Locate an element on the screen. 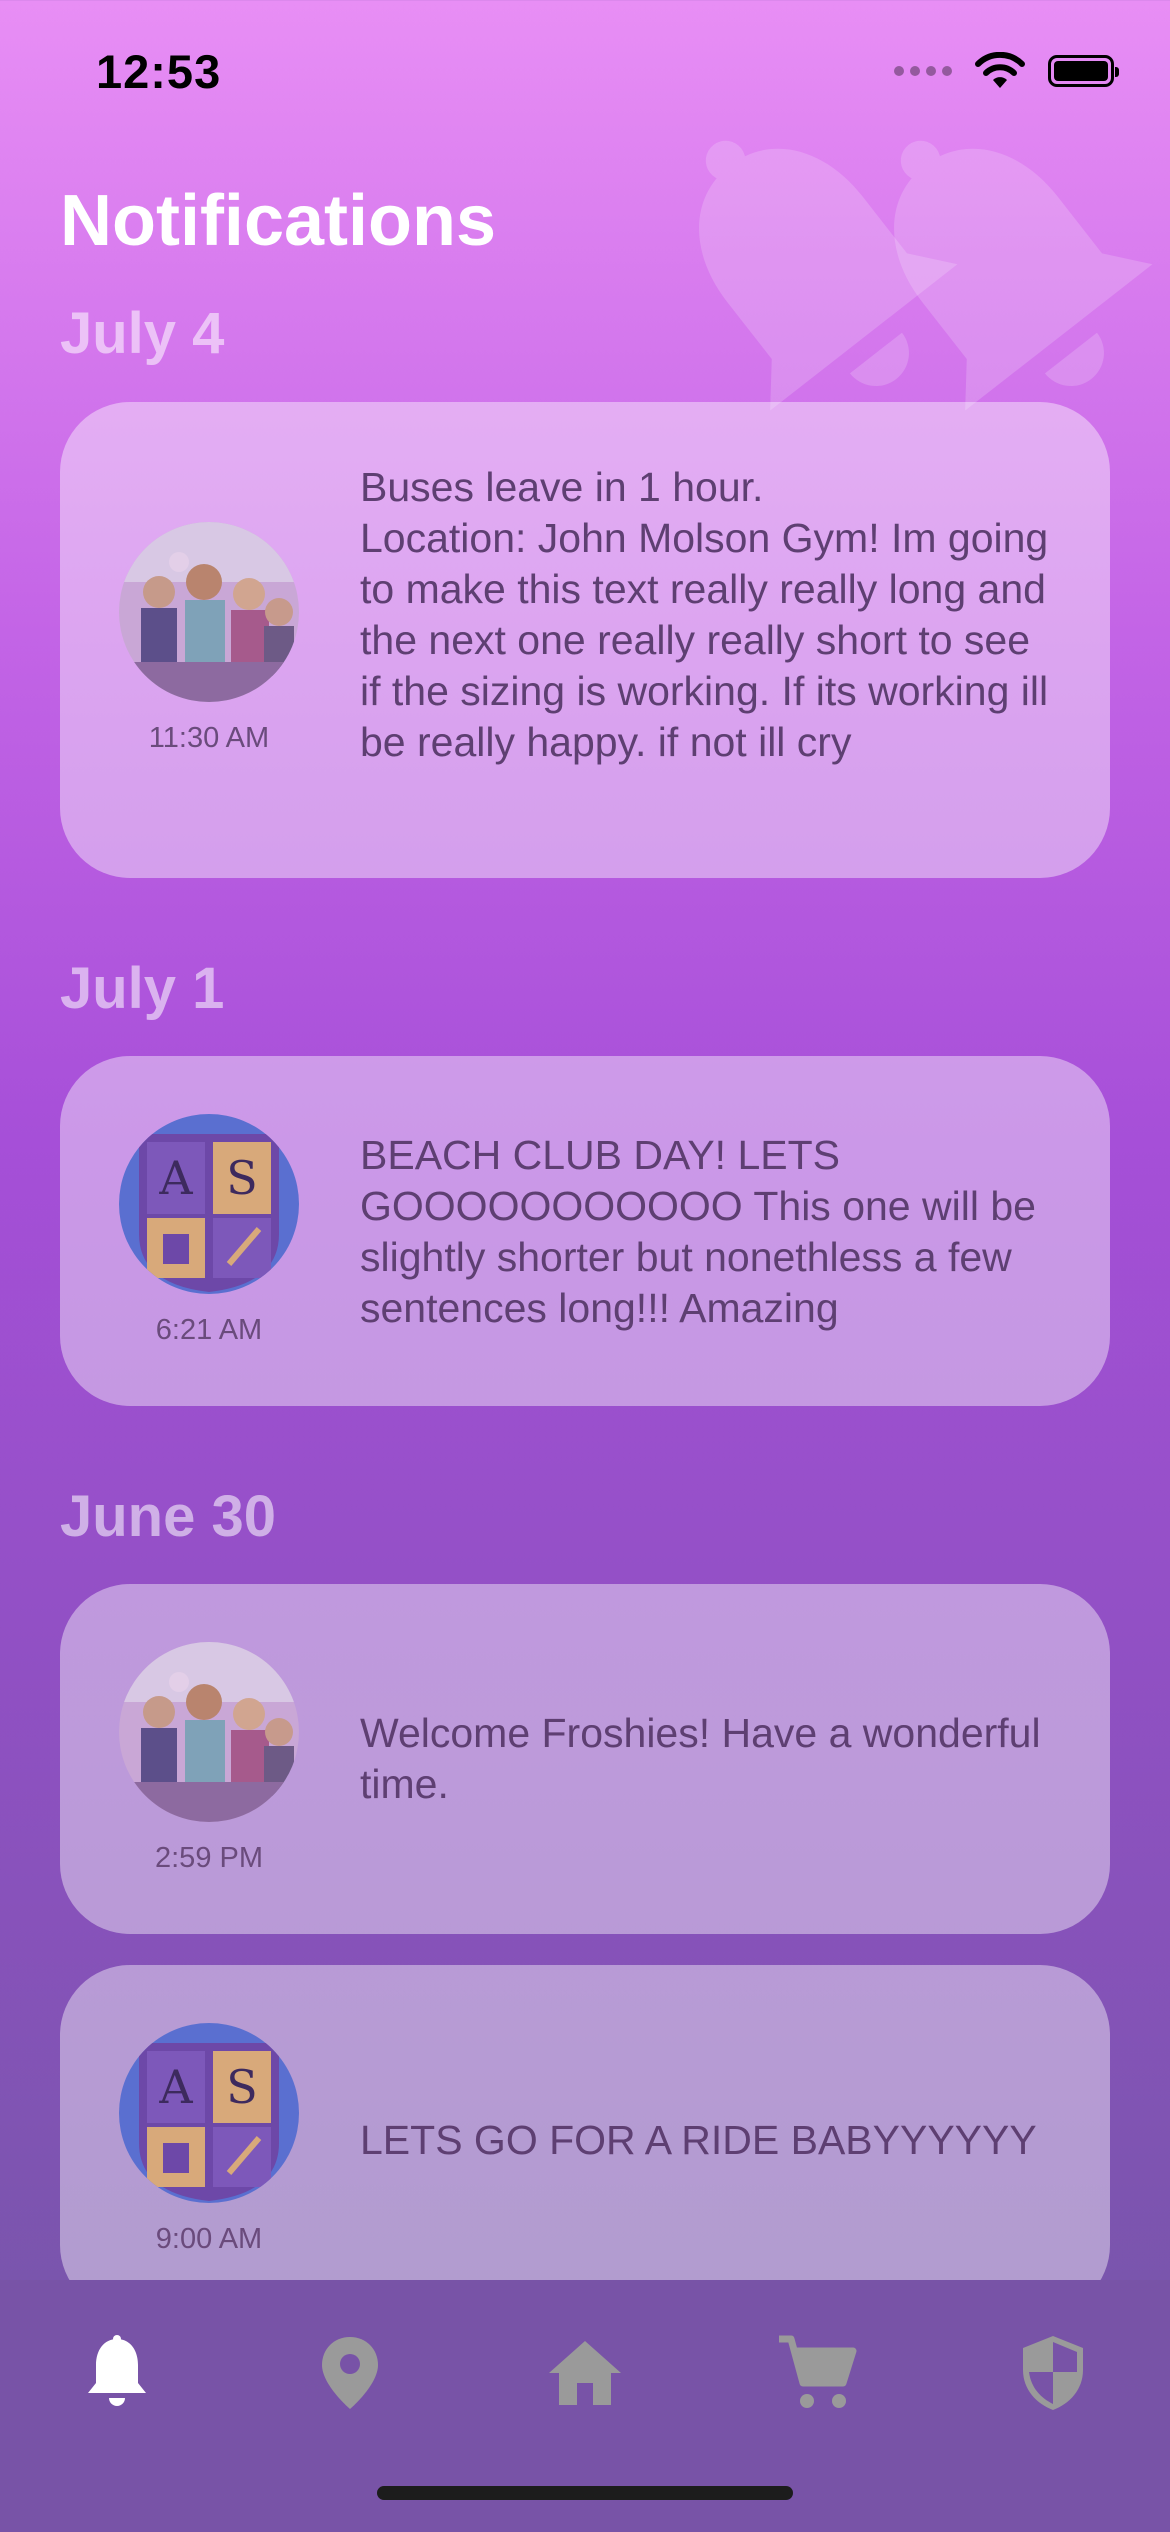 The width and height of the screenshot is (1170, 2532). status-time: 12:53 is located at coordinates (159, 71).